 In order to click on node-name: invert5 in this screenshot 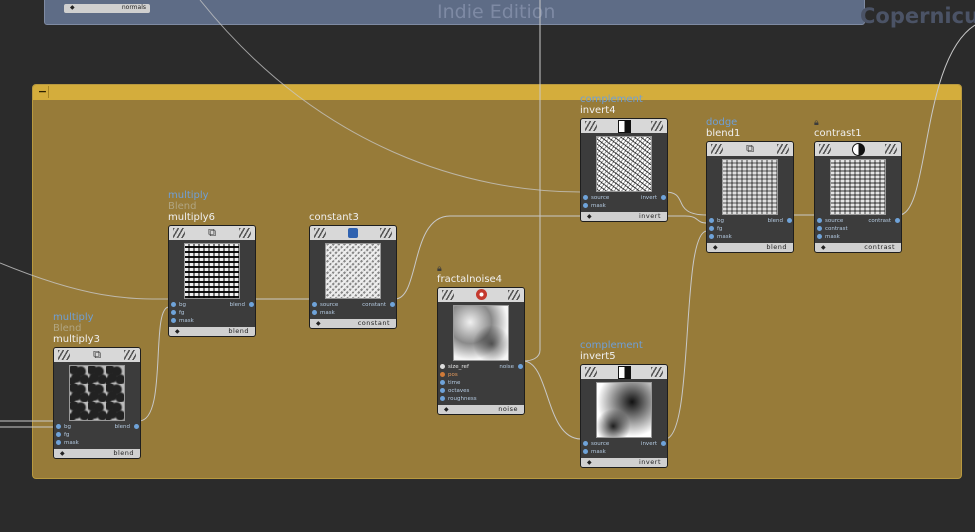, I will do `click(611, 357)`.